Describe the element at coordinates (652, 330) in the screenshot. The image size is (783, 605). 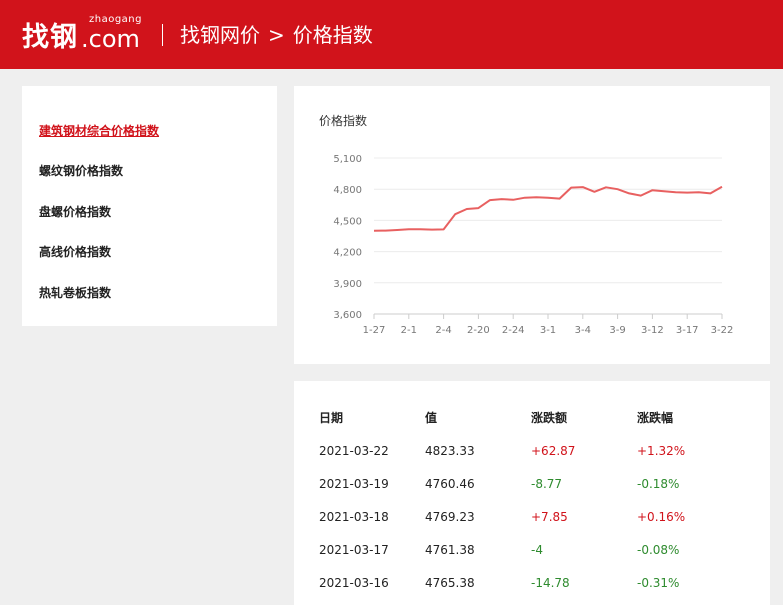
I see `x-tick-label: 3-12` at that location.